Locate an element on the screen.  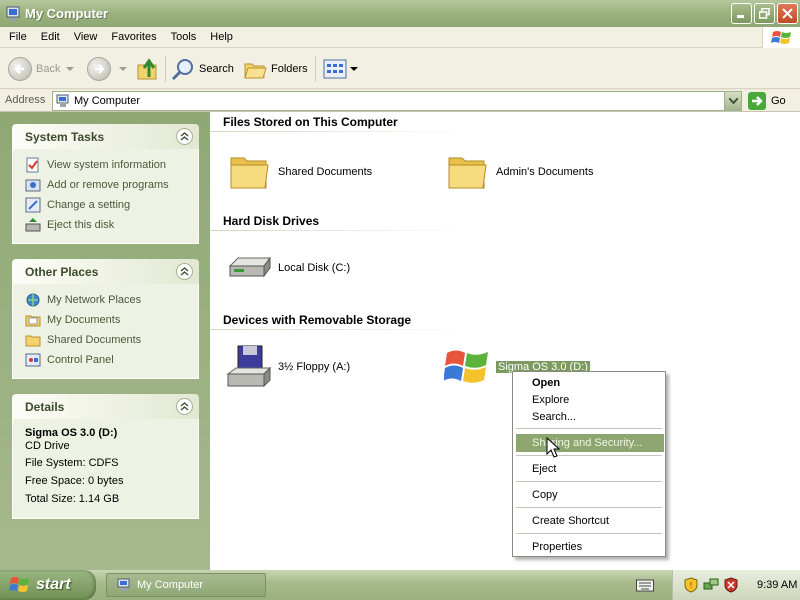
menu-item-copy: Copy is located at coordinates (590, 495).